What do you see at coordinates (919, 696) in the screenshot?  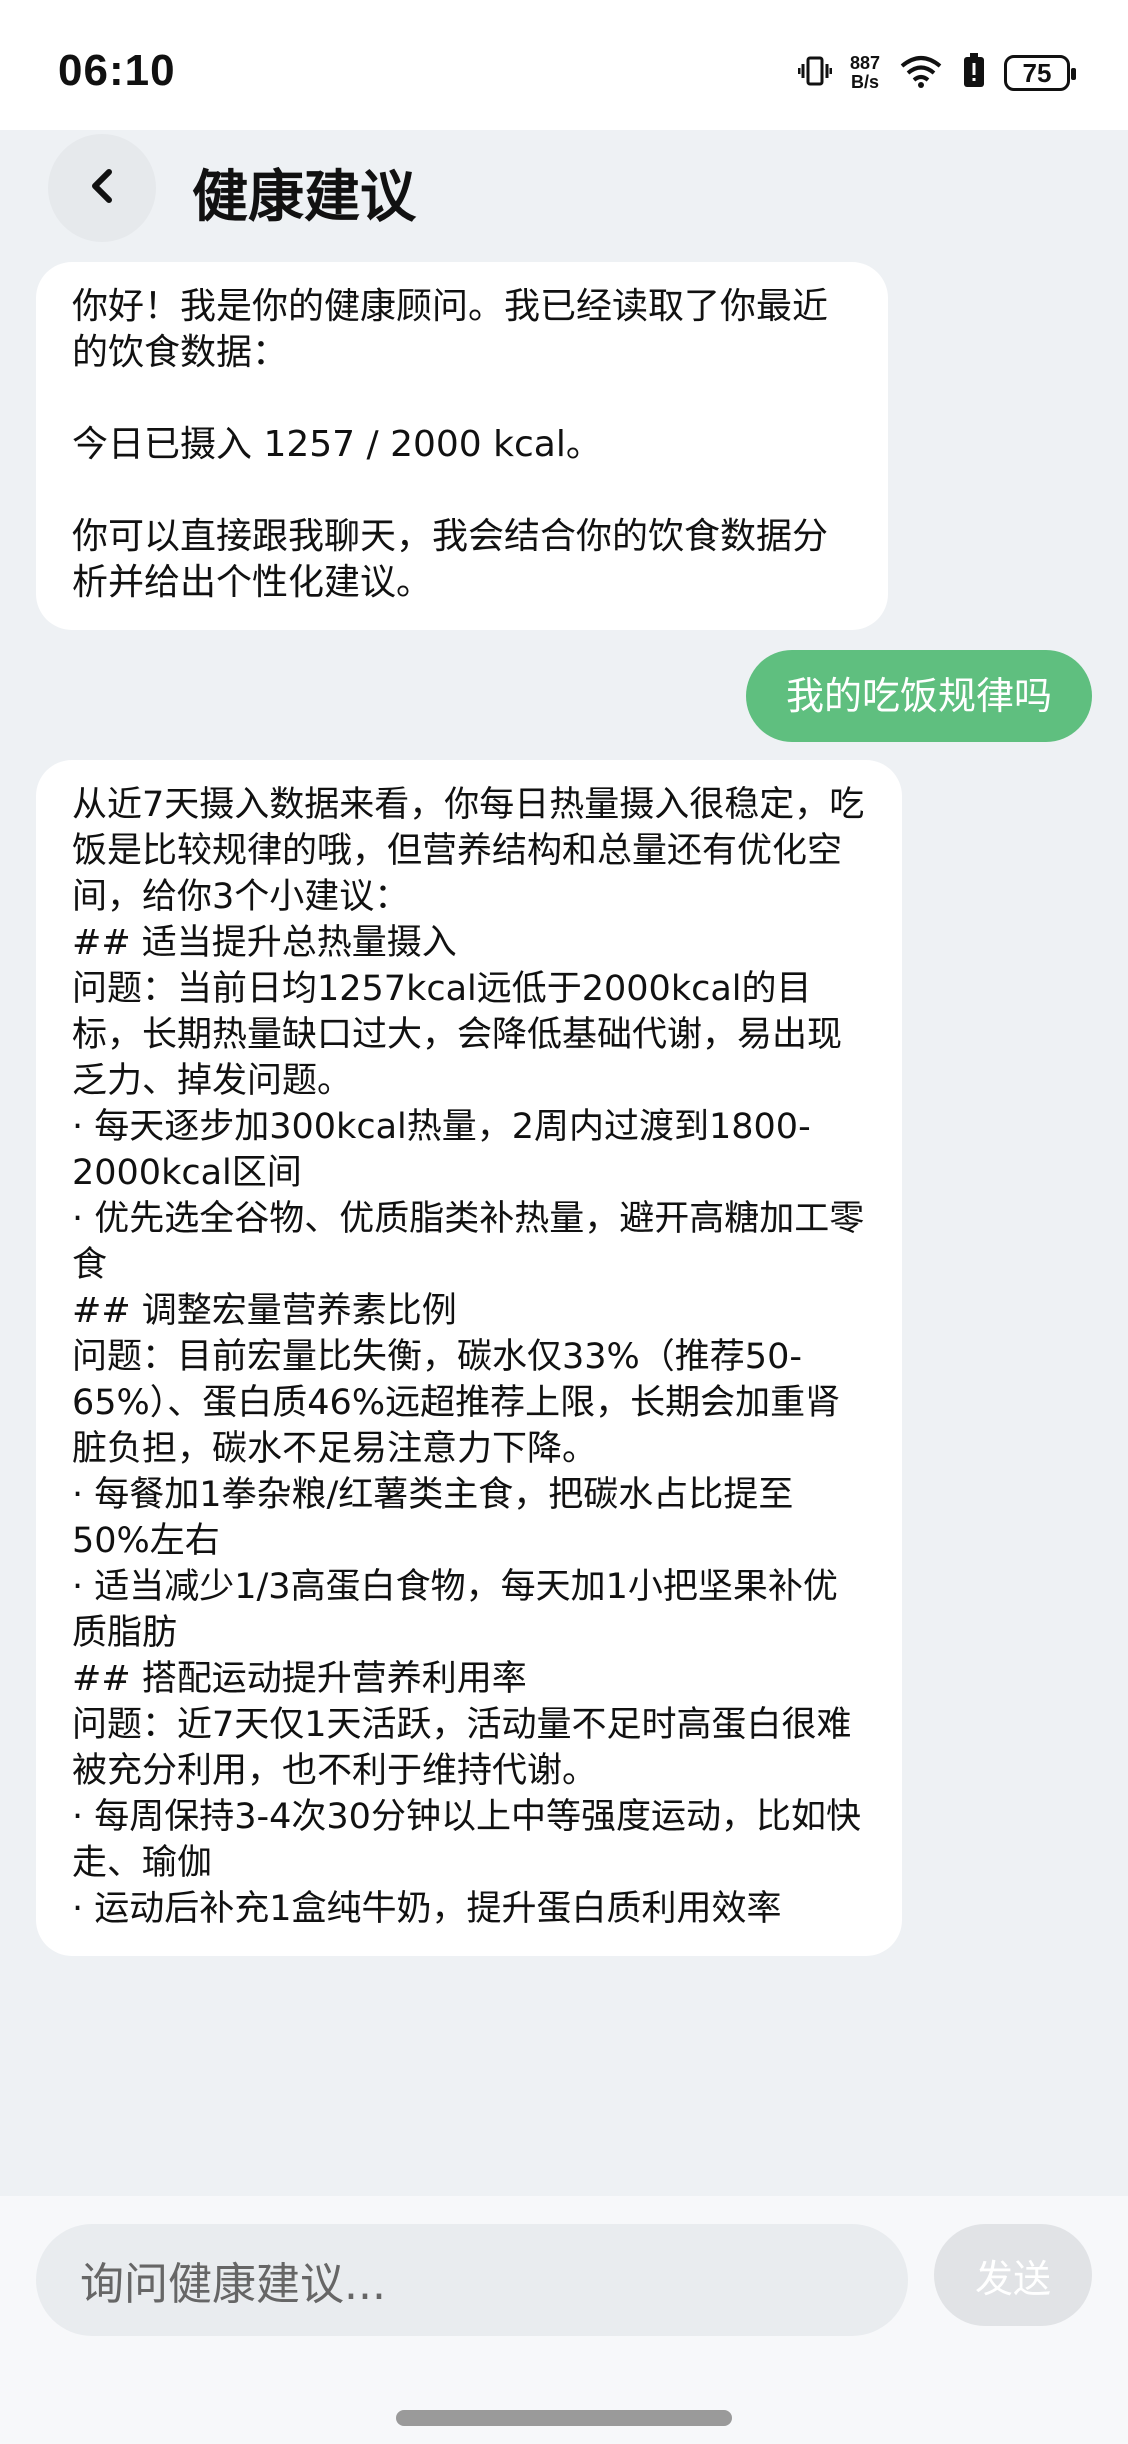 I see `user-message: 我的吃饭规律吗` at bounding box center [919, 696].